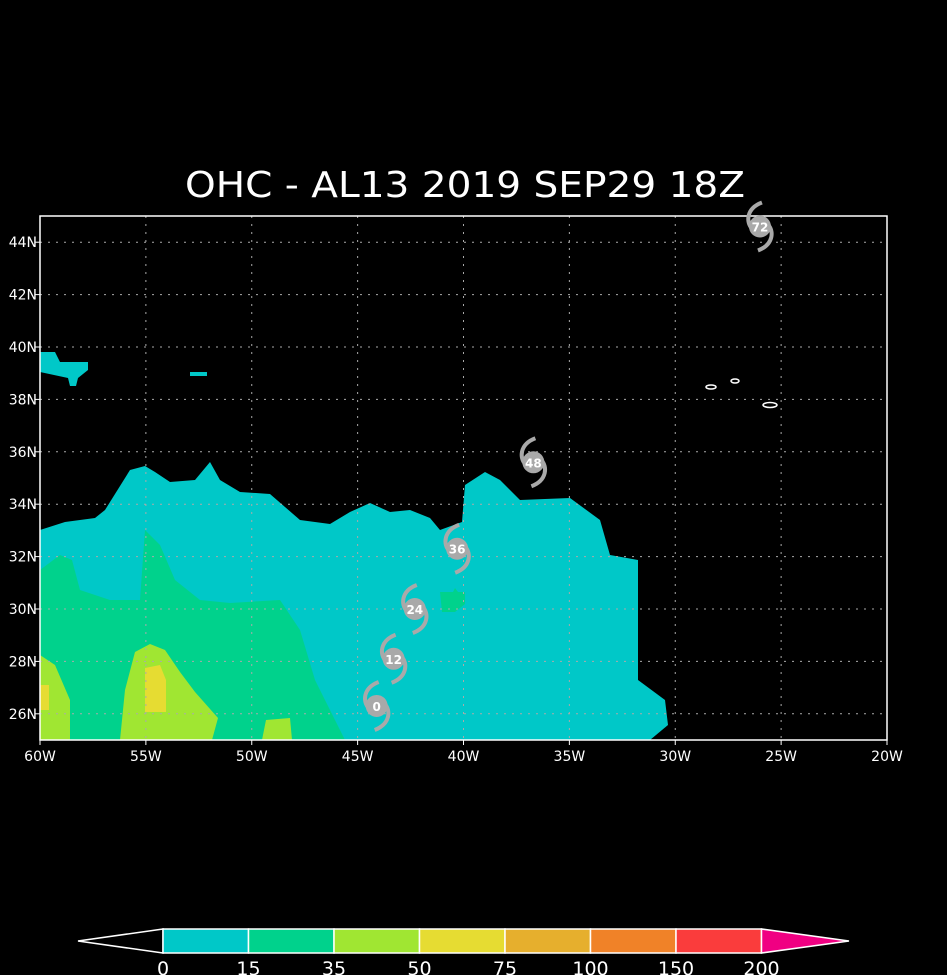 This screenshot has width=947, height=975. Describe the element at coordinates (464, 757) in the screenshot. I see `x-tick-label: 40W` at that location.